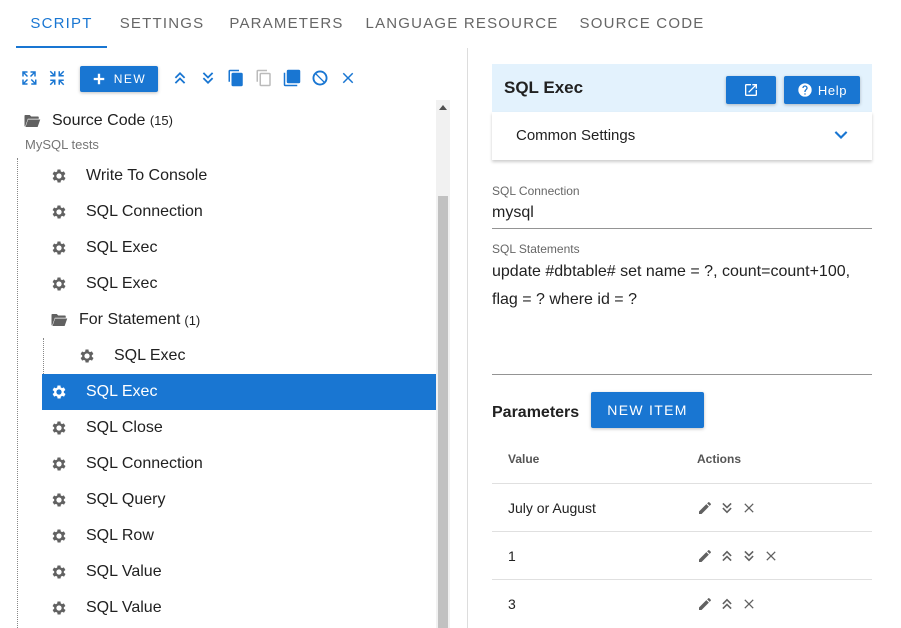 The width and height of the screenshot is (901, 628). Describe the element at coordinates (443, 412) in the screenshot. I see `scroll-thumb` at that location.